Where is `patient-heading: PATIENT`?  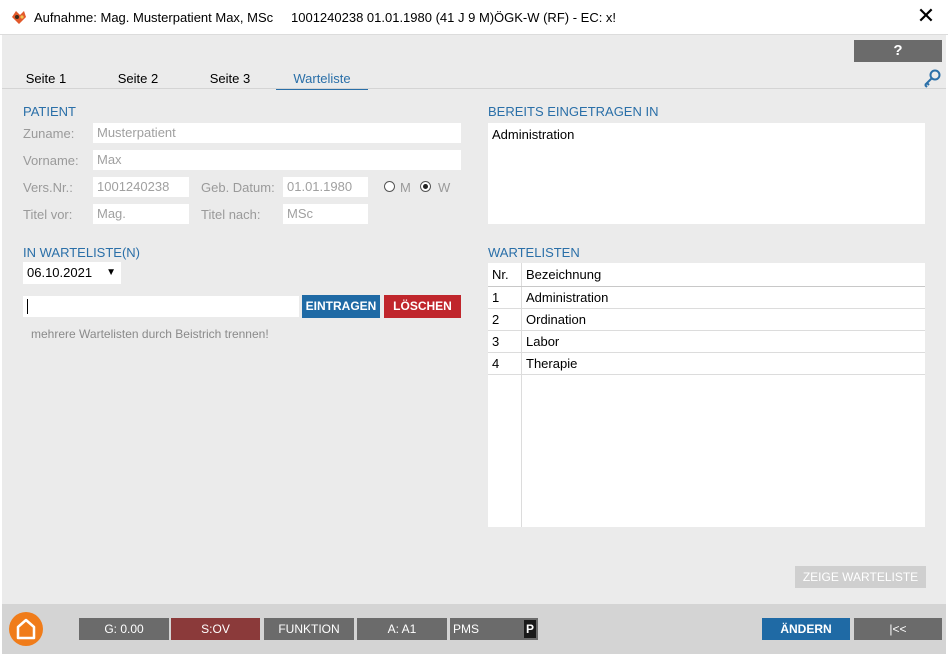 patient-heading: PATIENT is located at coordinates (49, 111).